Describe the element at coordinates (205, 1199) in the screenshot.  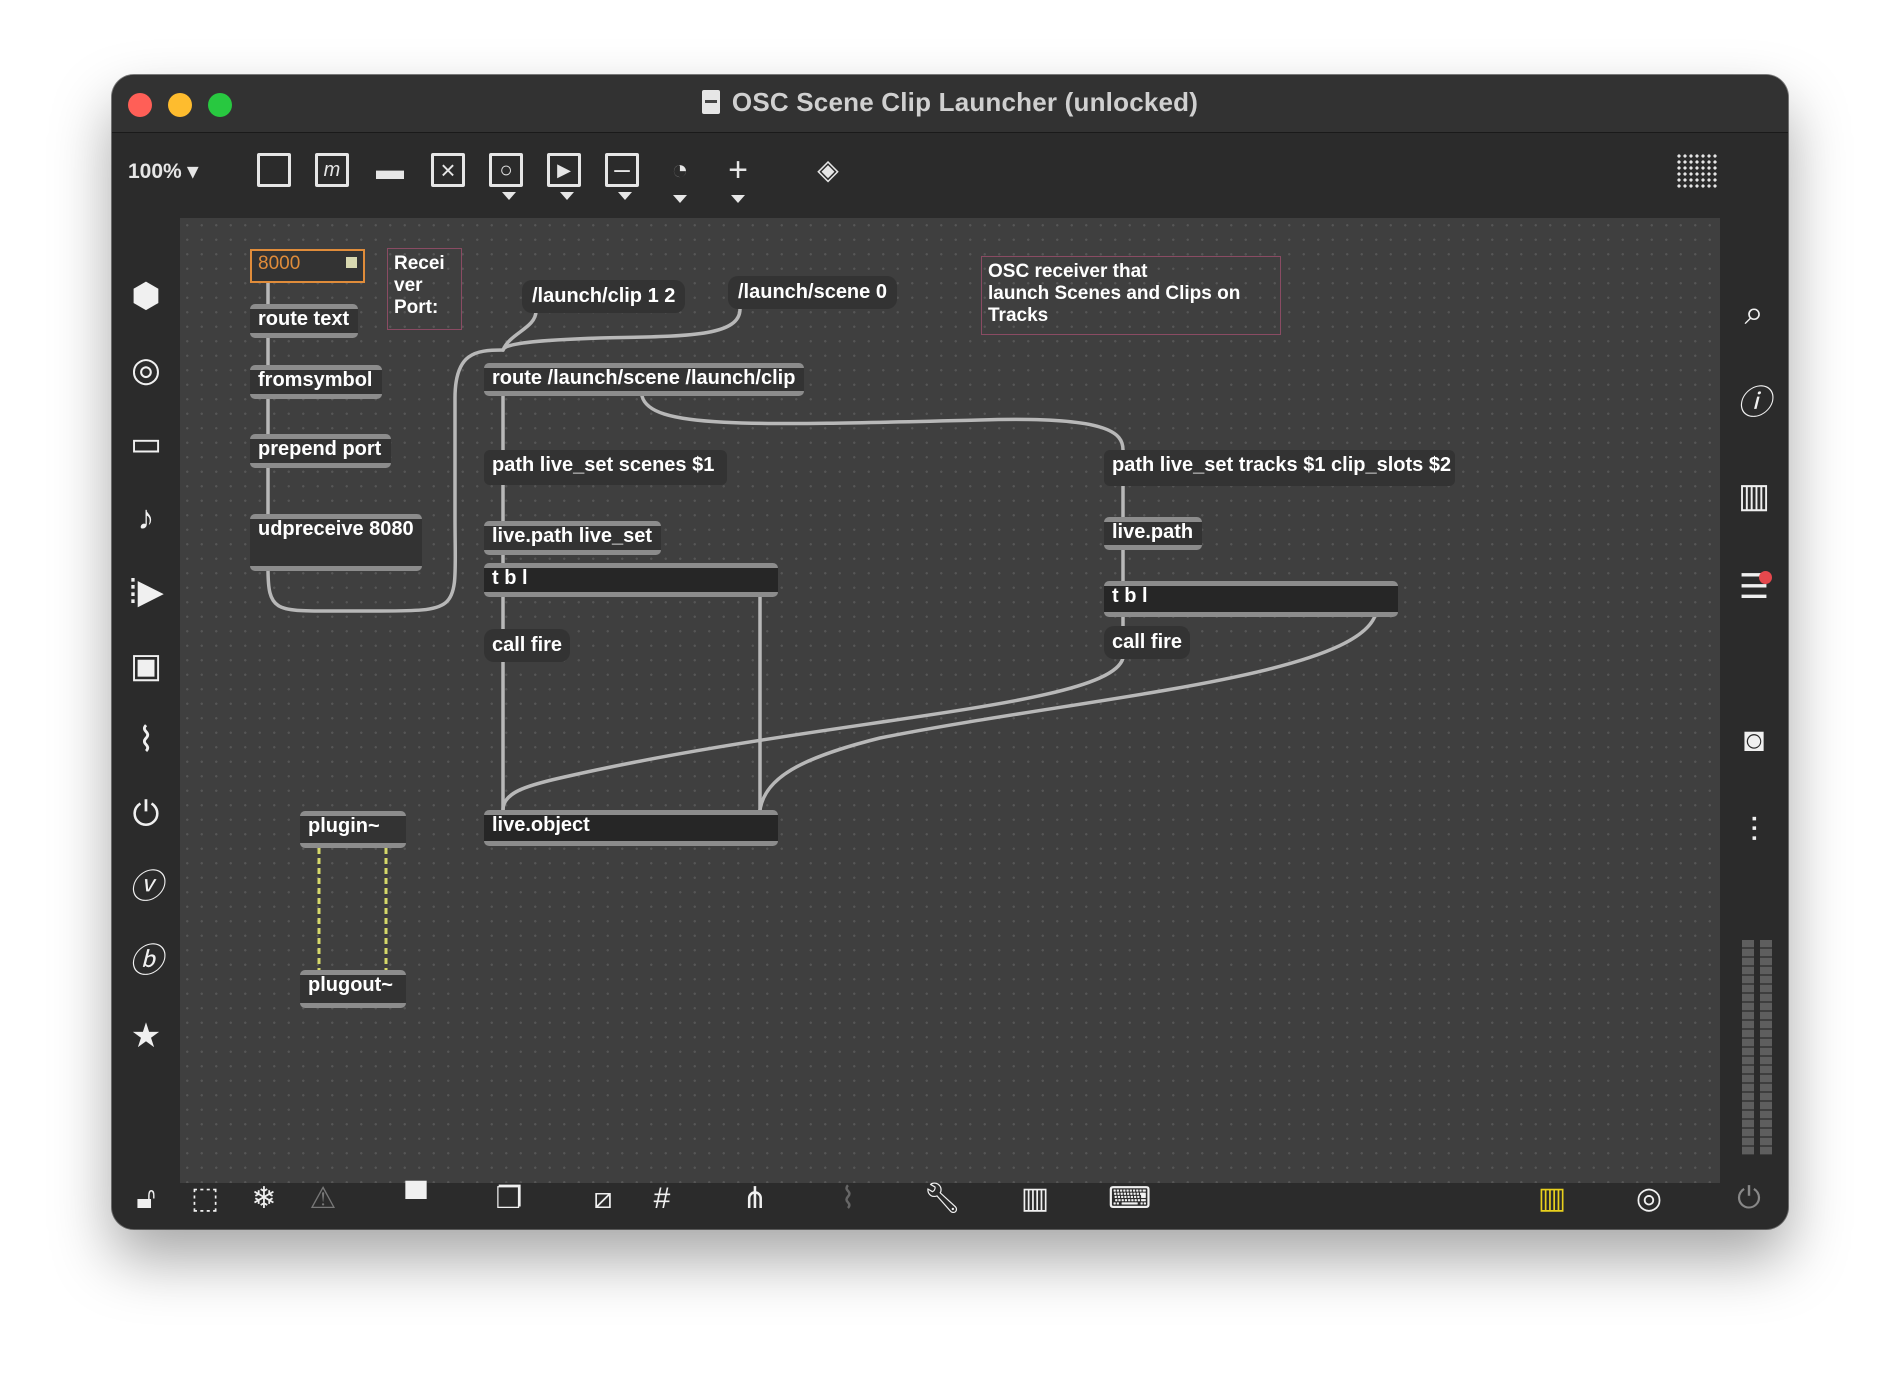
I see `presentation-select-icon: ⬚` at that location.